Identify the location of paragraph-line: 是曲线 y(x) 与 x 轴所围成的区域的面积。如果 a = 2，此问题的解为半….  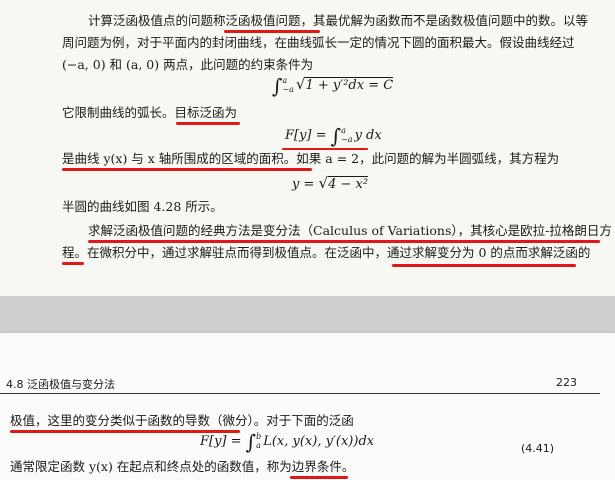
(311, 158).